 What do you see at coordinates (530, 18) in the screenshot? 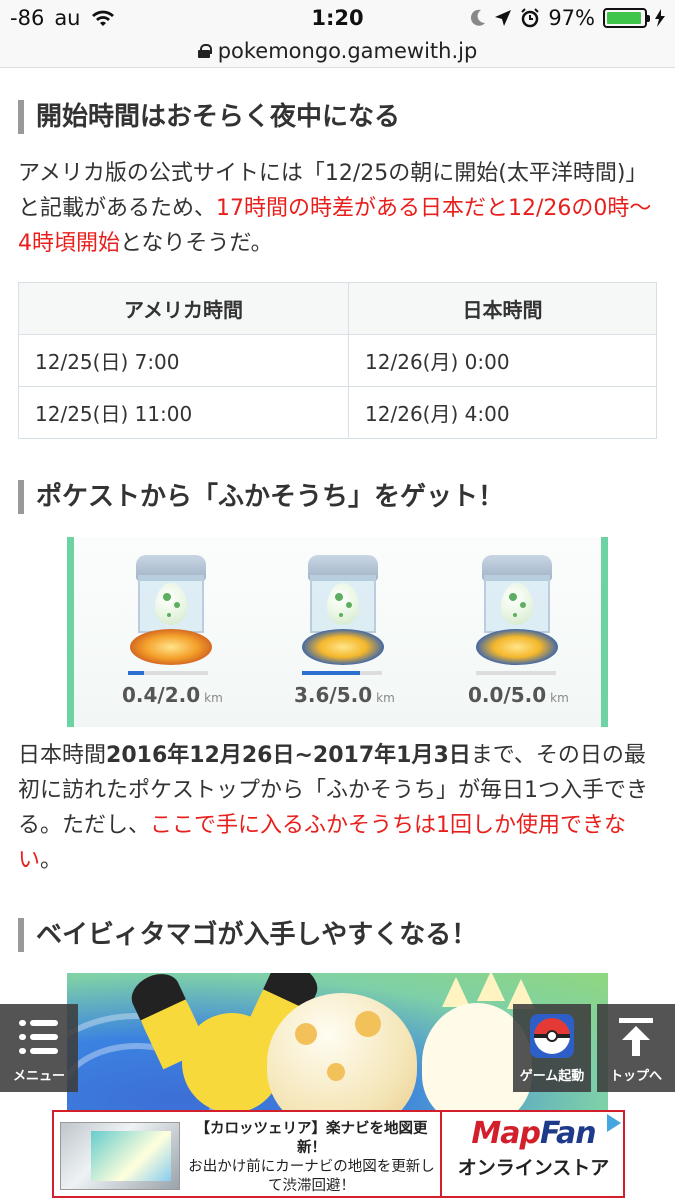
I see `alarm-icon` at bounding box center [530, 18].